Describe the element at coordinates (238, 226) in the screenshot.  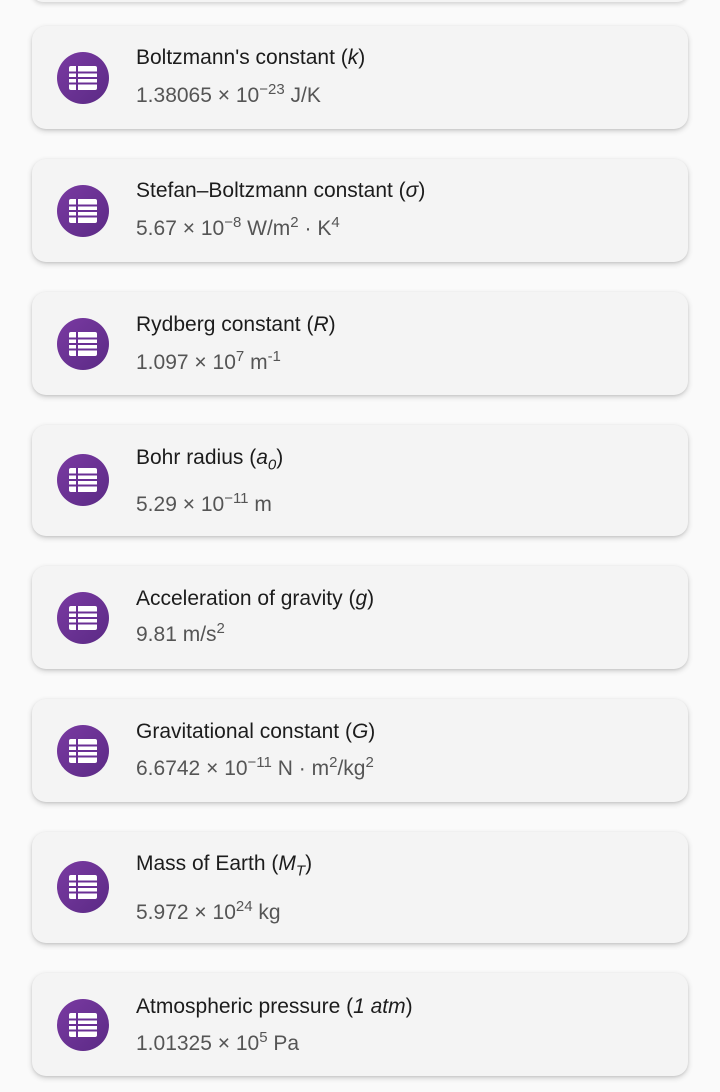
I see `constant-value: 5.67 × 10−8 W/m2 · K4` at that location.